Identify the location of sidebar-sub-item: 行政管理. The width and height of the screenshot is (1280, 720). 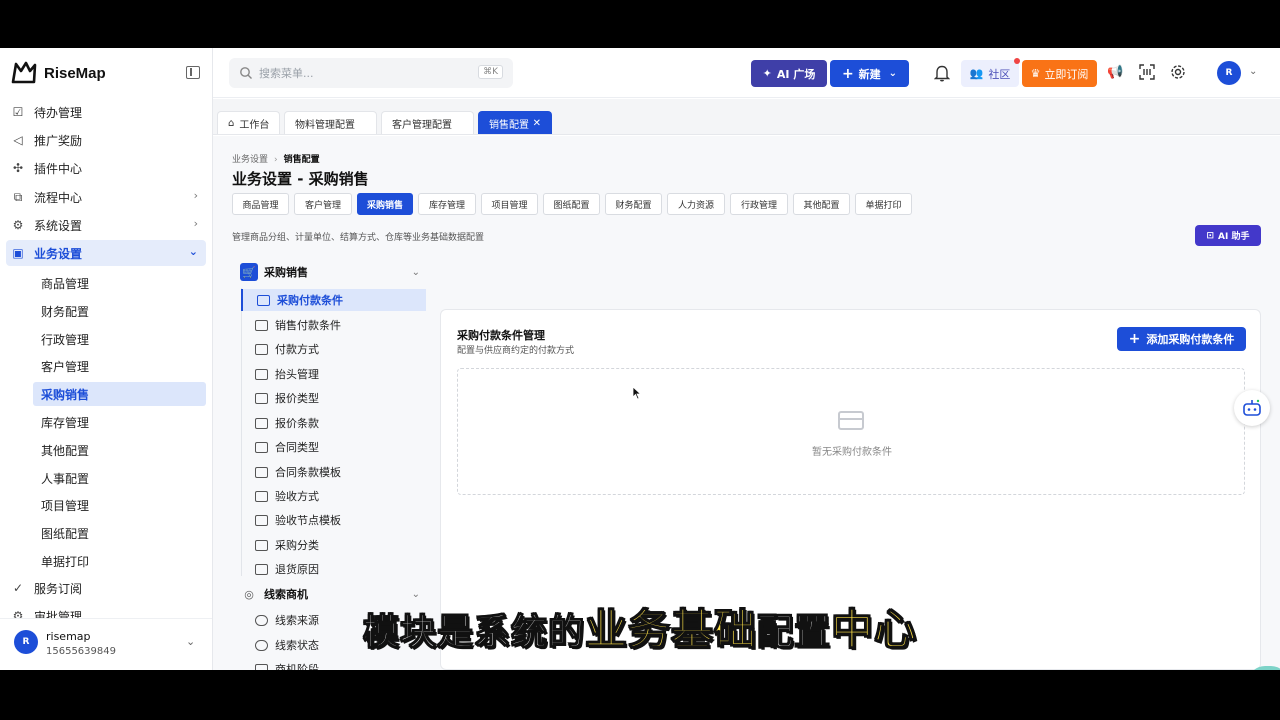
(119, 339).